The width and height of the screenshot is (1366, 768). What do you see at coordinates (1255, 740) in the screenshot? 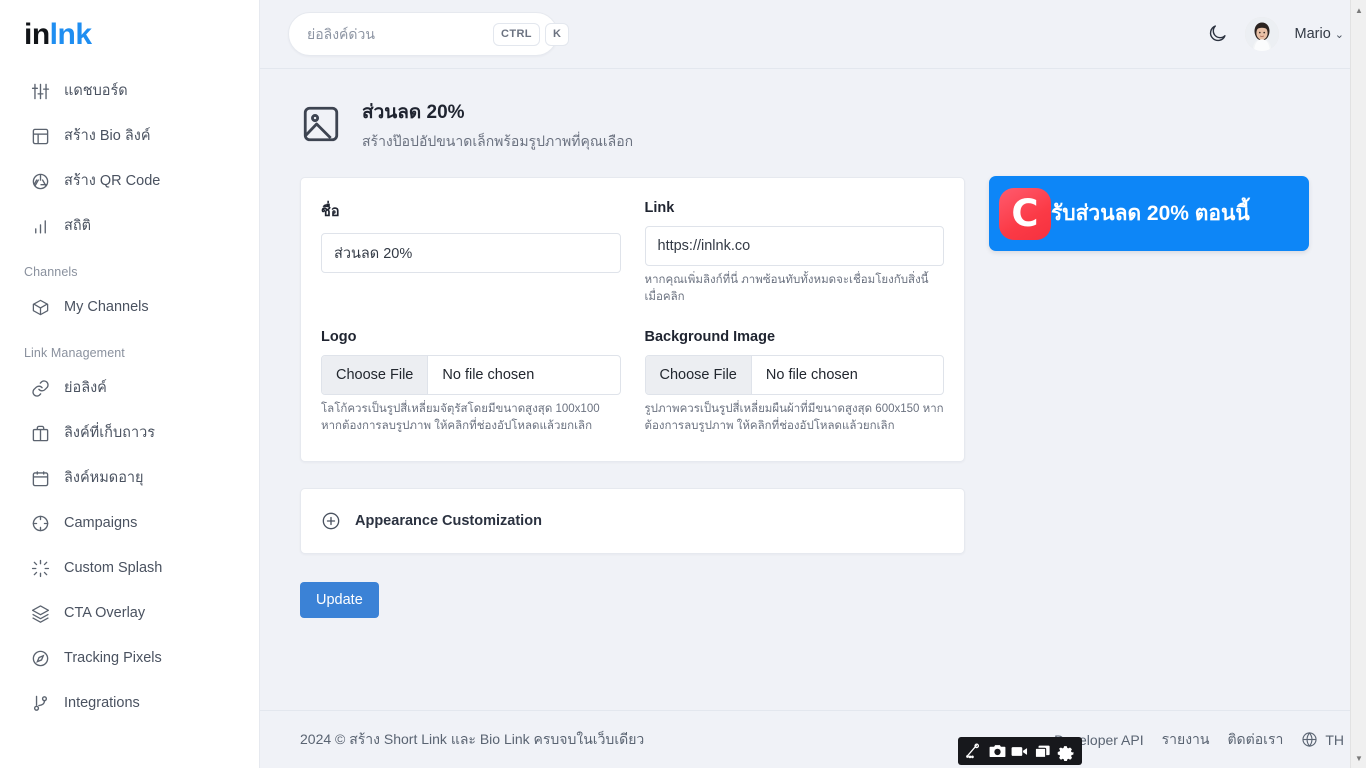
I see `footer-link-contact-us: ติดต่อเรา` at bounding box center [1255, 740].